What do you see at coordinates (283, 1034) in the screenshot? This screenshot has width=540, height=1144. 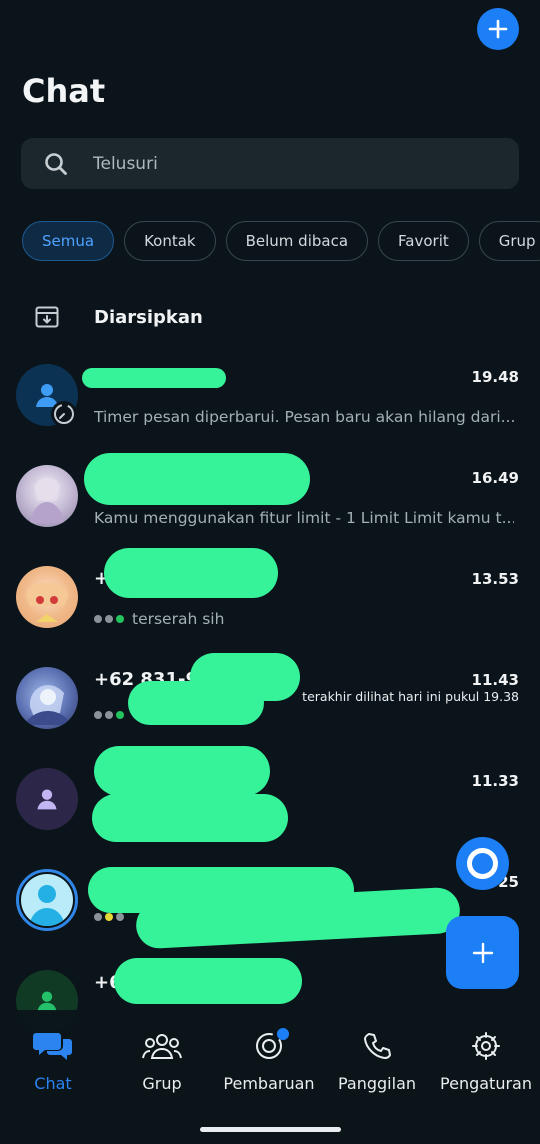 I see `notification-badge` at bounding box center [283, 1034].